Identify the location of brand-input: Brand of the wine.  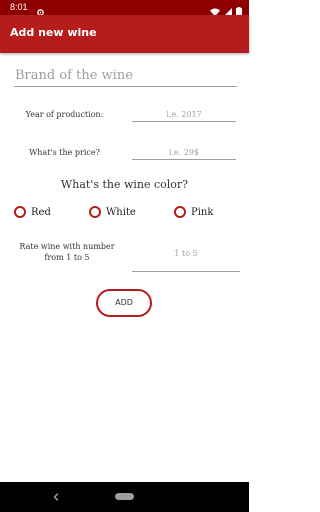
(125, 76).